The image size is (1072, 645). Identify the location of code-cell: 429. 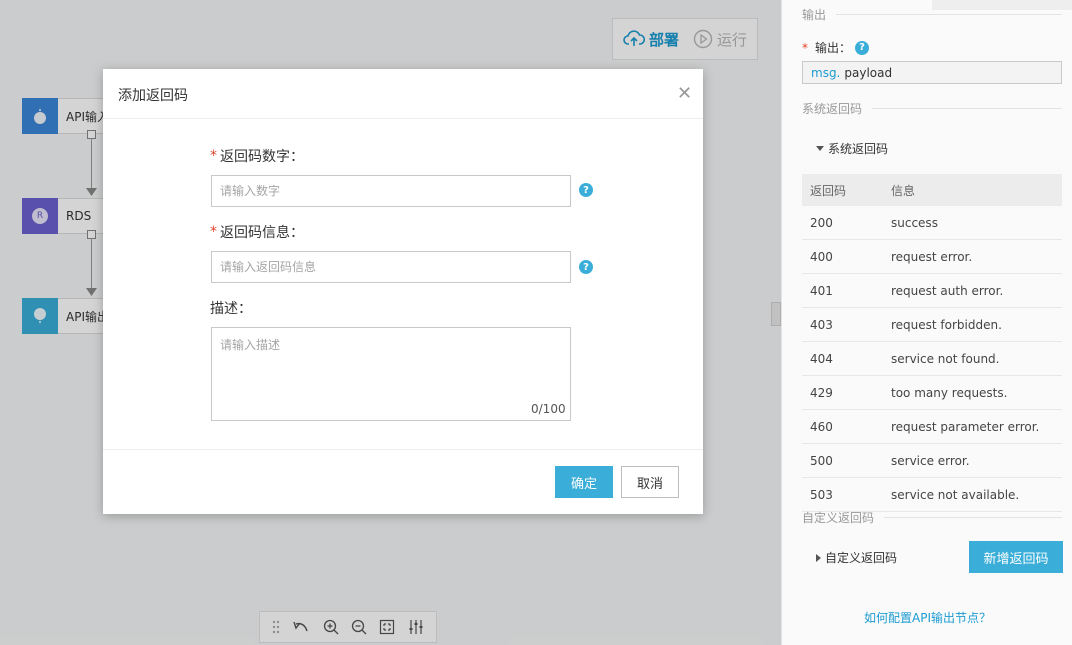
(842, 392).